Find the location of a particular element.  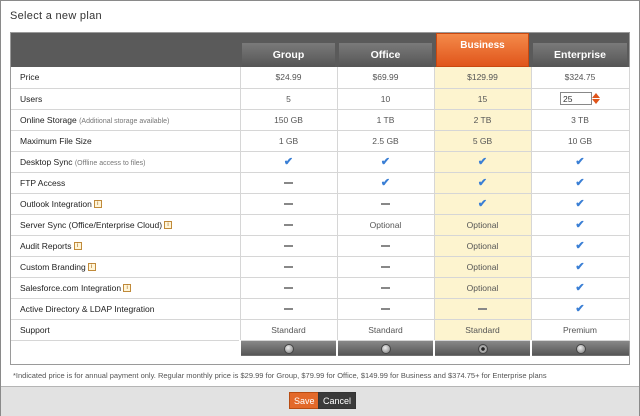

cell-value: Standard is located at coordinates (482, 329).